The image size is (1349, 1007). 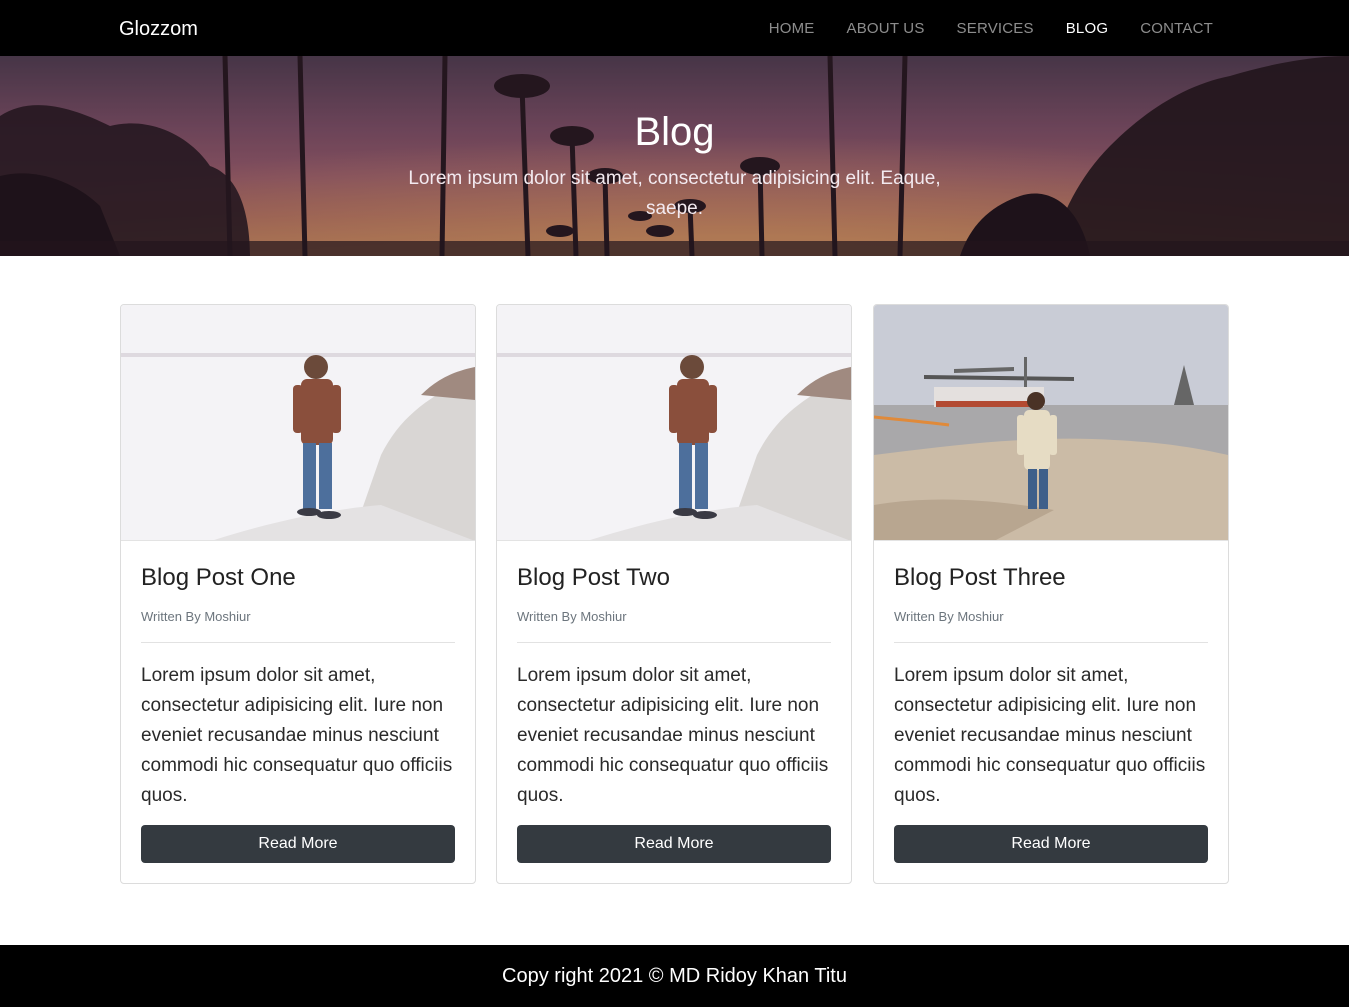 I want to click on nav-link-services: SERVICES, so click(x=995, y=29).